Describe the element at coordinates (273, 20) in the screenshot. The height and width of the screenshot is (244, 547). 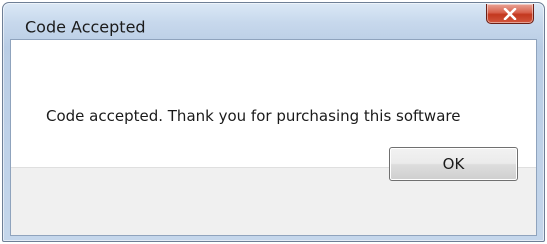
I see `title-bar: Code Accepted` at that location.